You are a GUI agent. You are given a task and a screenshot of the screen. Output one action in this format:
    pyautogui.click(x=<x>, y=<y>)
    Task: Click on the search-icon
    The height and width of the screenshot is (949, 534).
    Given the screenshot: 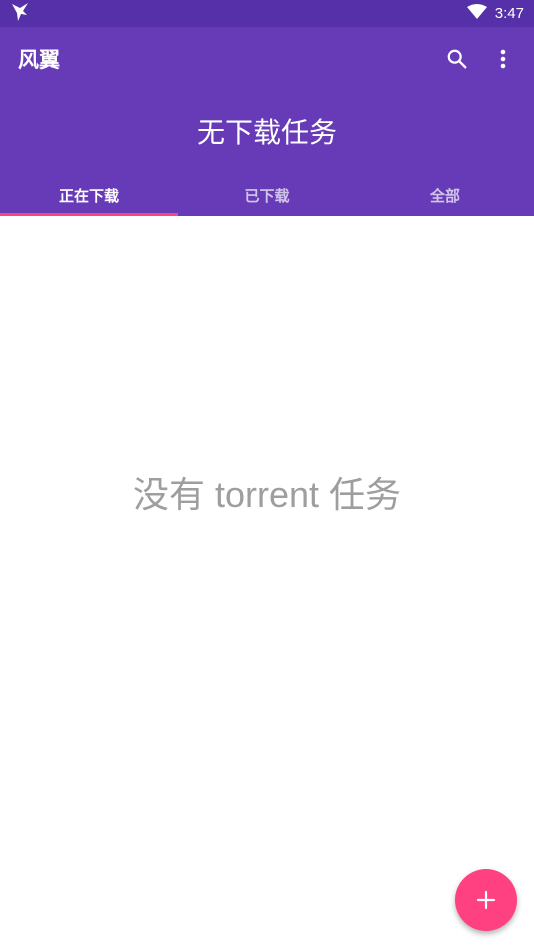 What is the action you would take?
    pyautogui.click(x=457, y=59)
    